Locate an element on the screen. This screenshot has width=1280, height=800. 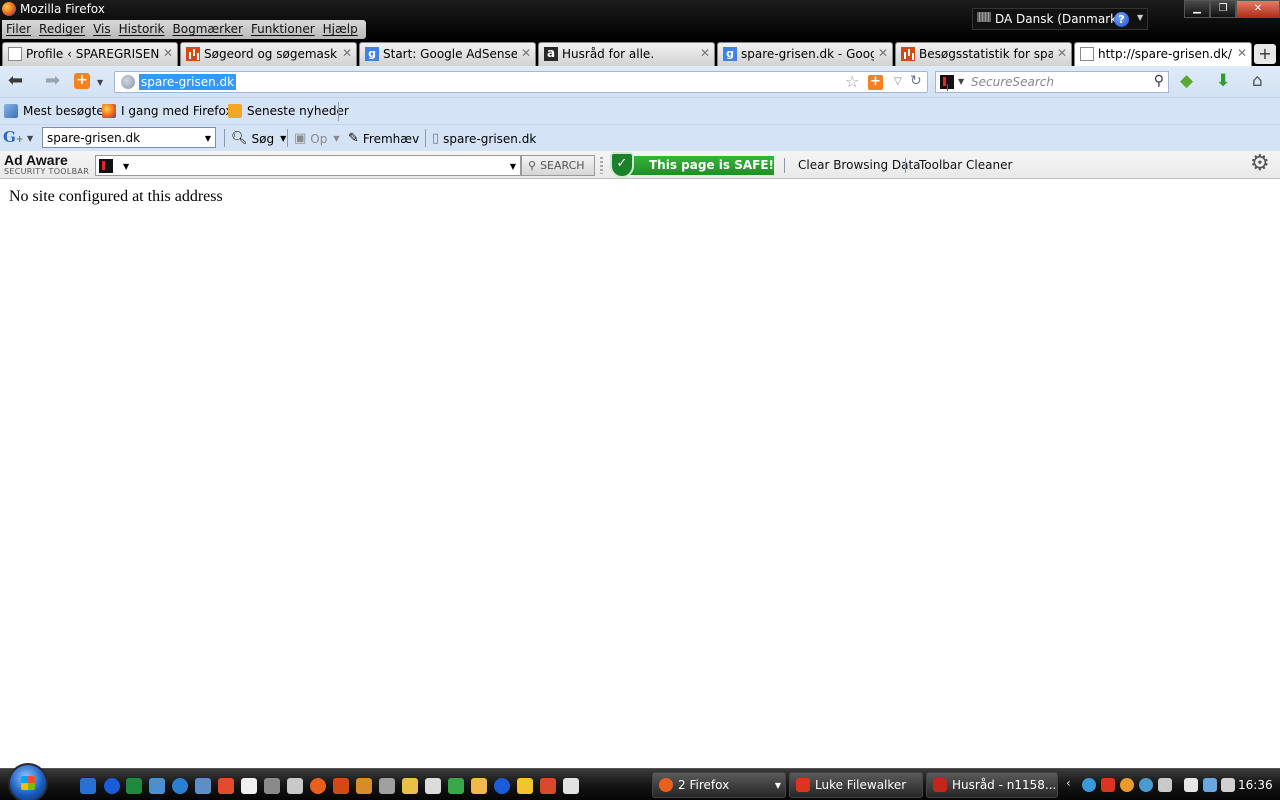
google-search-button: 🔍︎ Søg ▼ is located at coordinates (258, 138).